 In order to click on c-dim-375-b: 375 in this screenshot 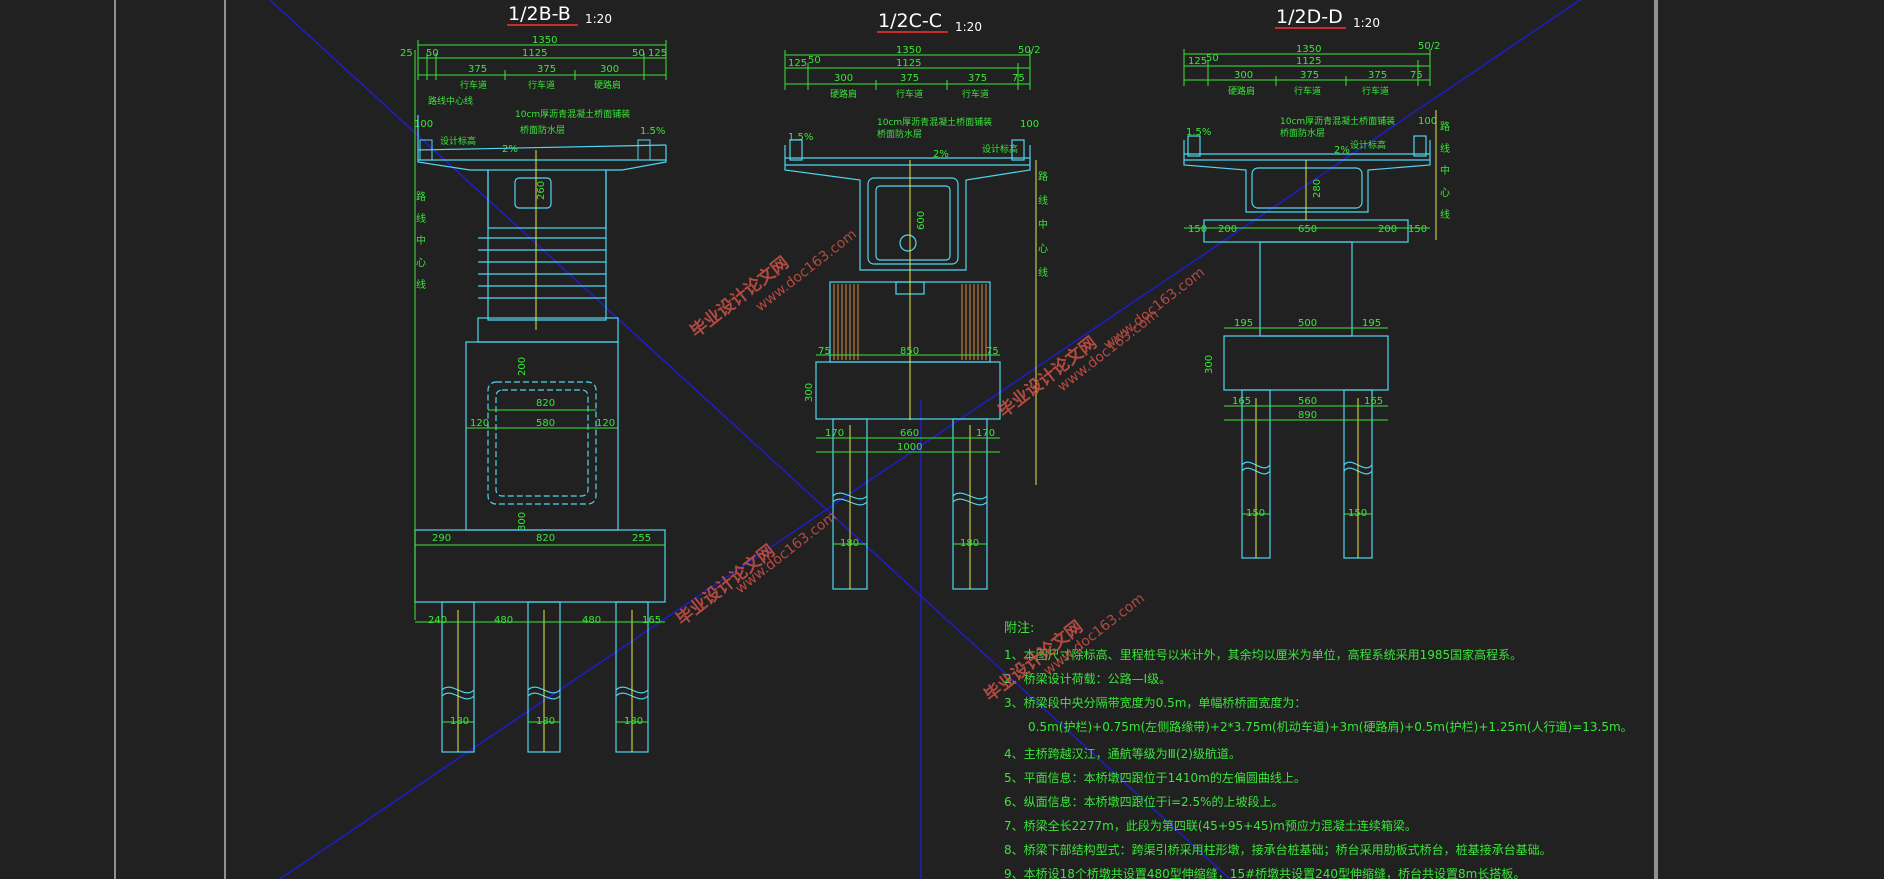, I will do `click(977, 78)`.